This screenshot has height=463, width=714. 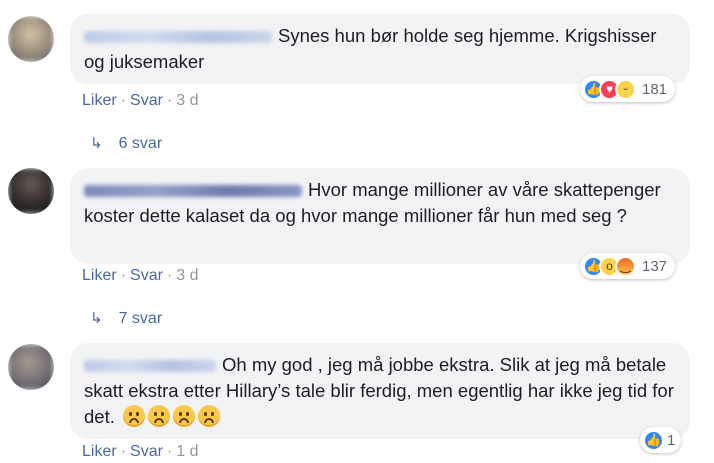 I want to click on reaction-count: 181, so click(x=655, y=89).